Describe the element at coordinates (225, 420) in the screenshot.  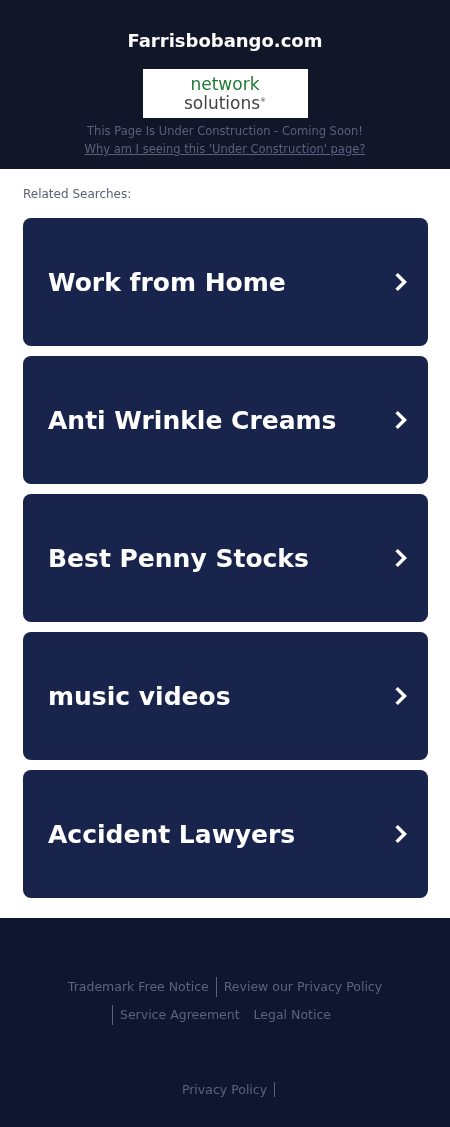
I see `search-link-card: Anti Wrinkle Creams` at that location.